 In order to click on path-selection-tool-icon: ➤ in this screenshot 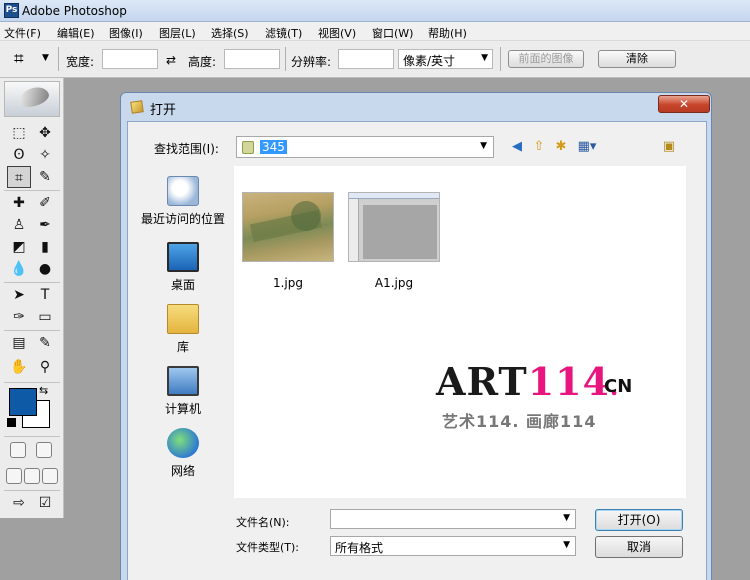, I will do `click(19, 295)`.